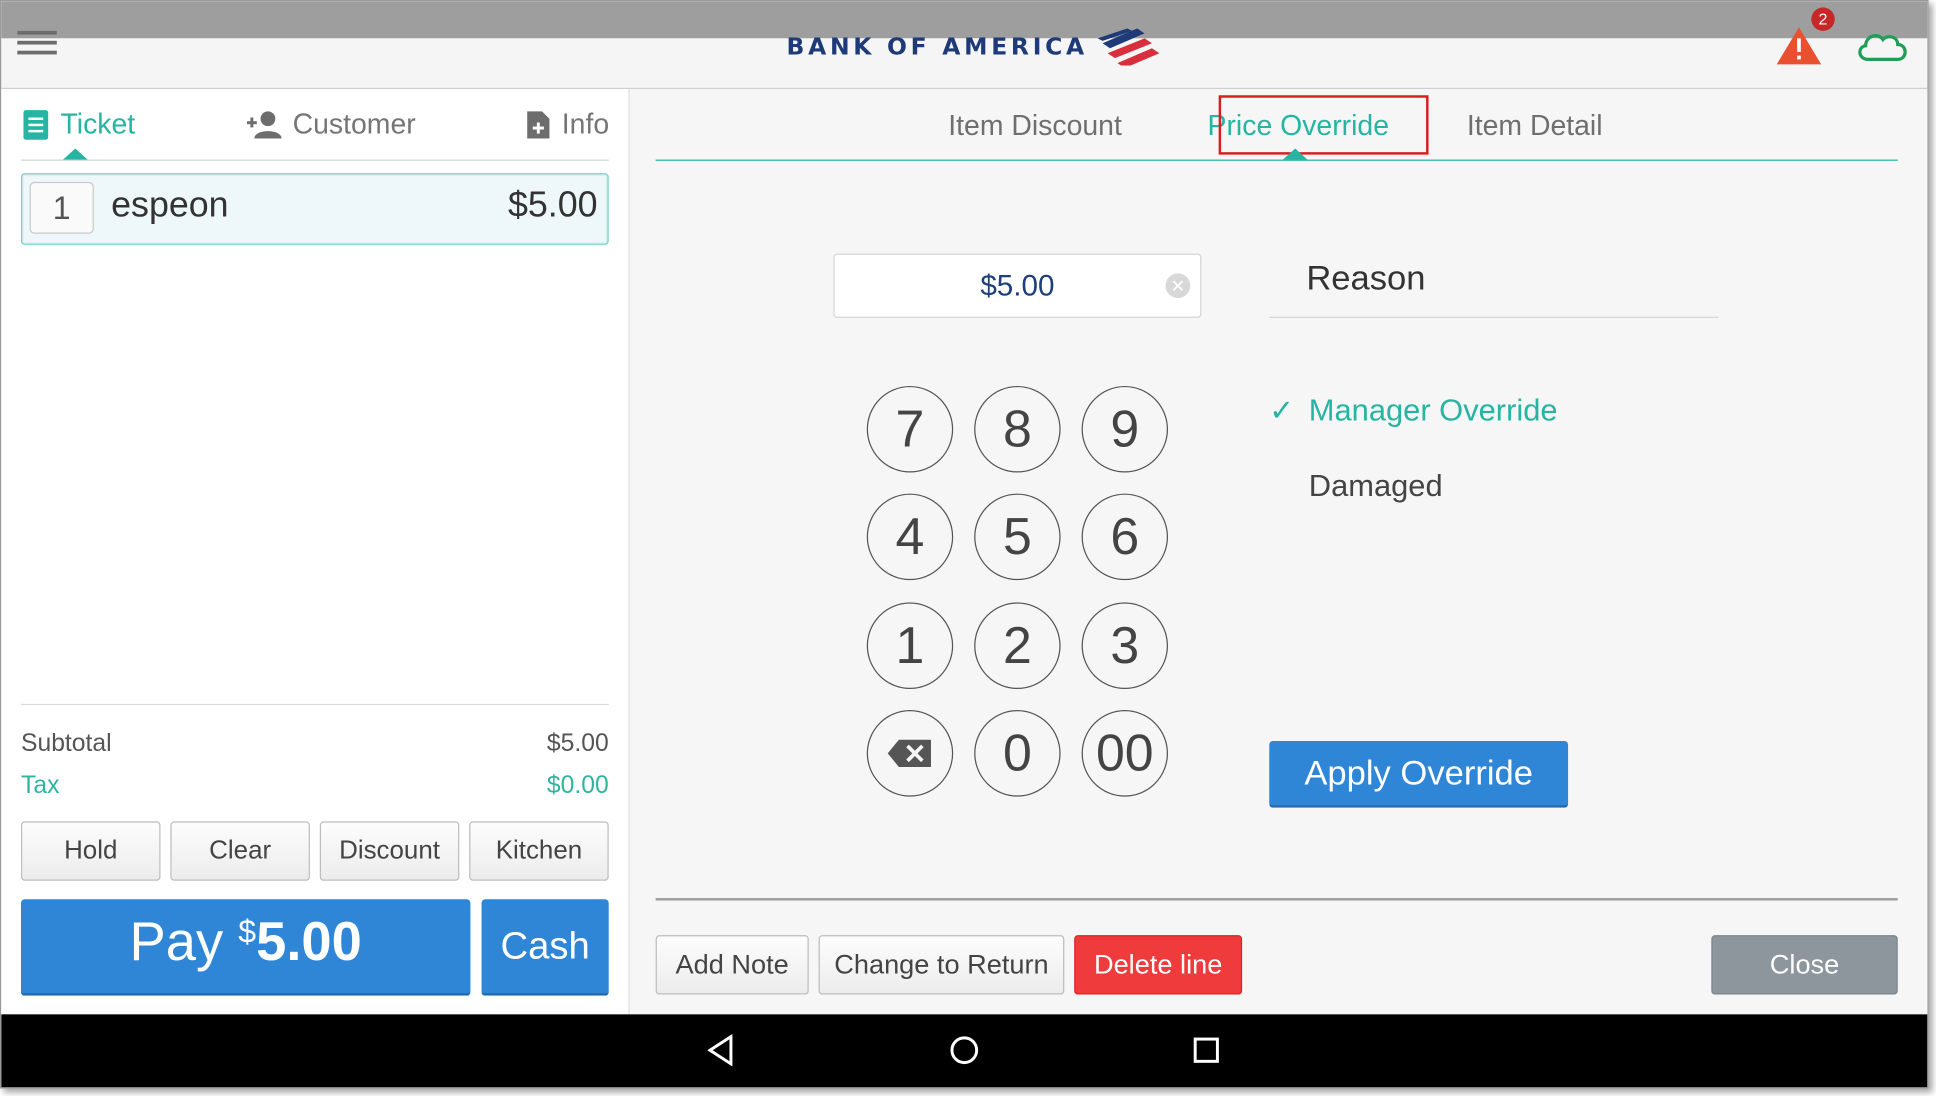 Image resolution: width=1936 pixels, height=1096 pixels. I want to click on discount-button: Discount, so click(389, 851).